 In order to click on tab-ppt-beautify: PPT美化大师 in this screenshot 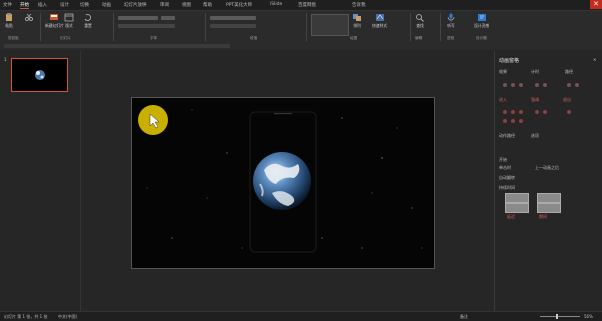, I will do `click(239, 5)`.